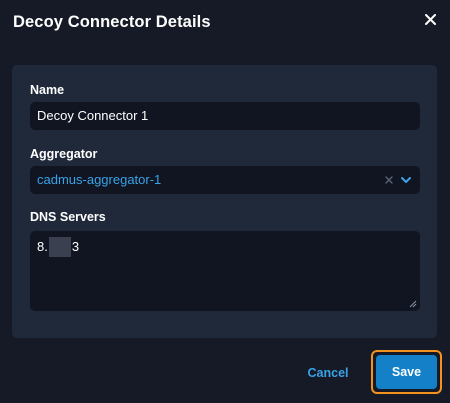  I want to click on close-icon, so click(430, 19).